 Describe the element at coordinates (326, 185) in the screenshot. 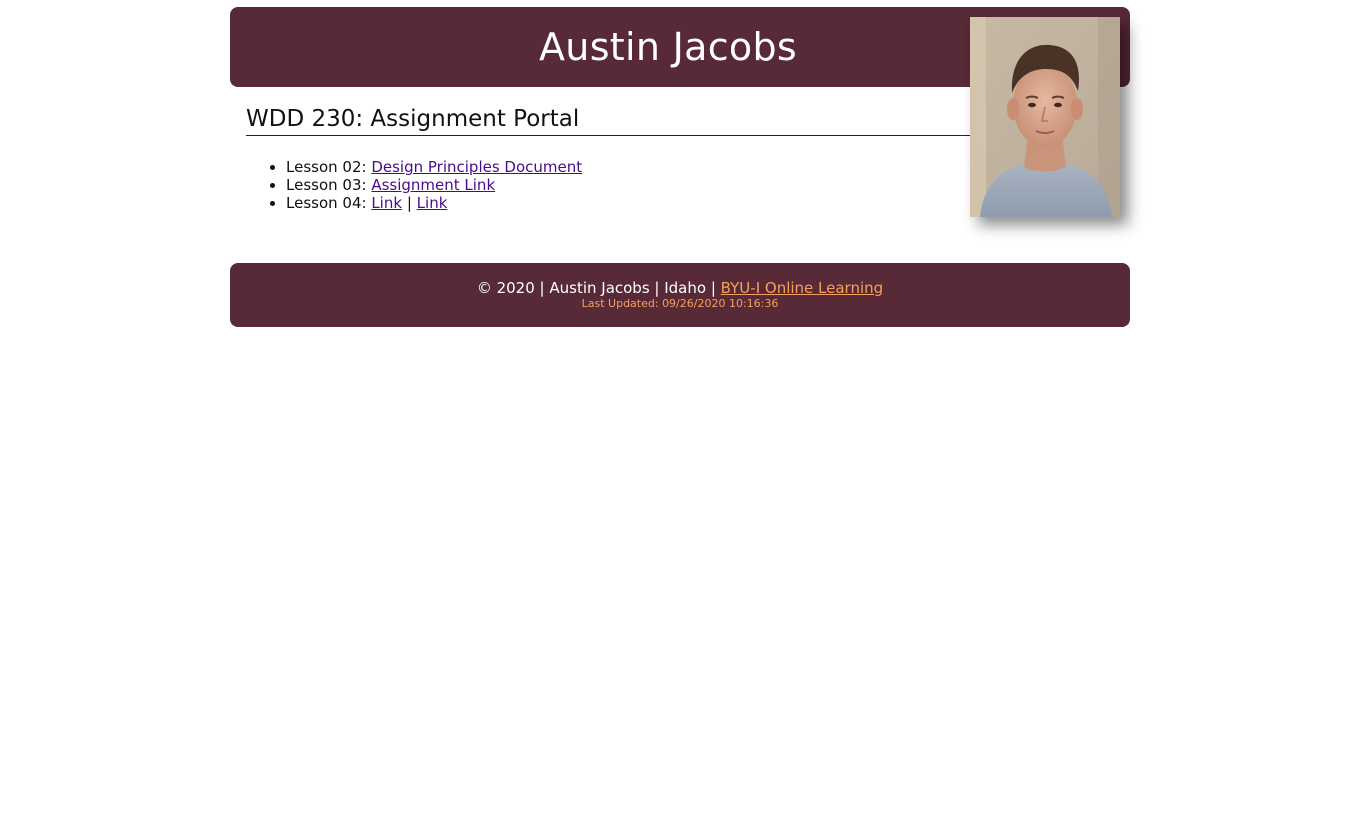

I see `lesson-label: Lesson 03:` at that location.